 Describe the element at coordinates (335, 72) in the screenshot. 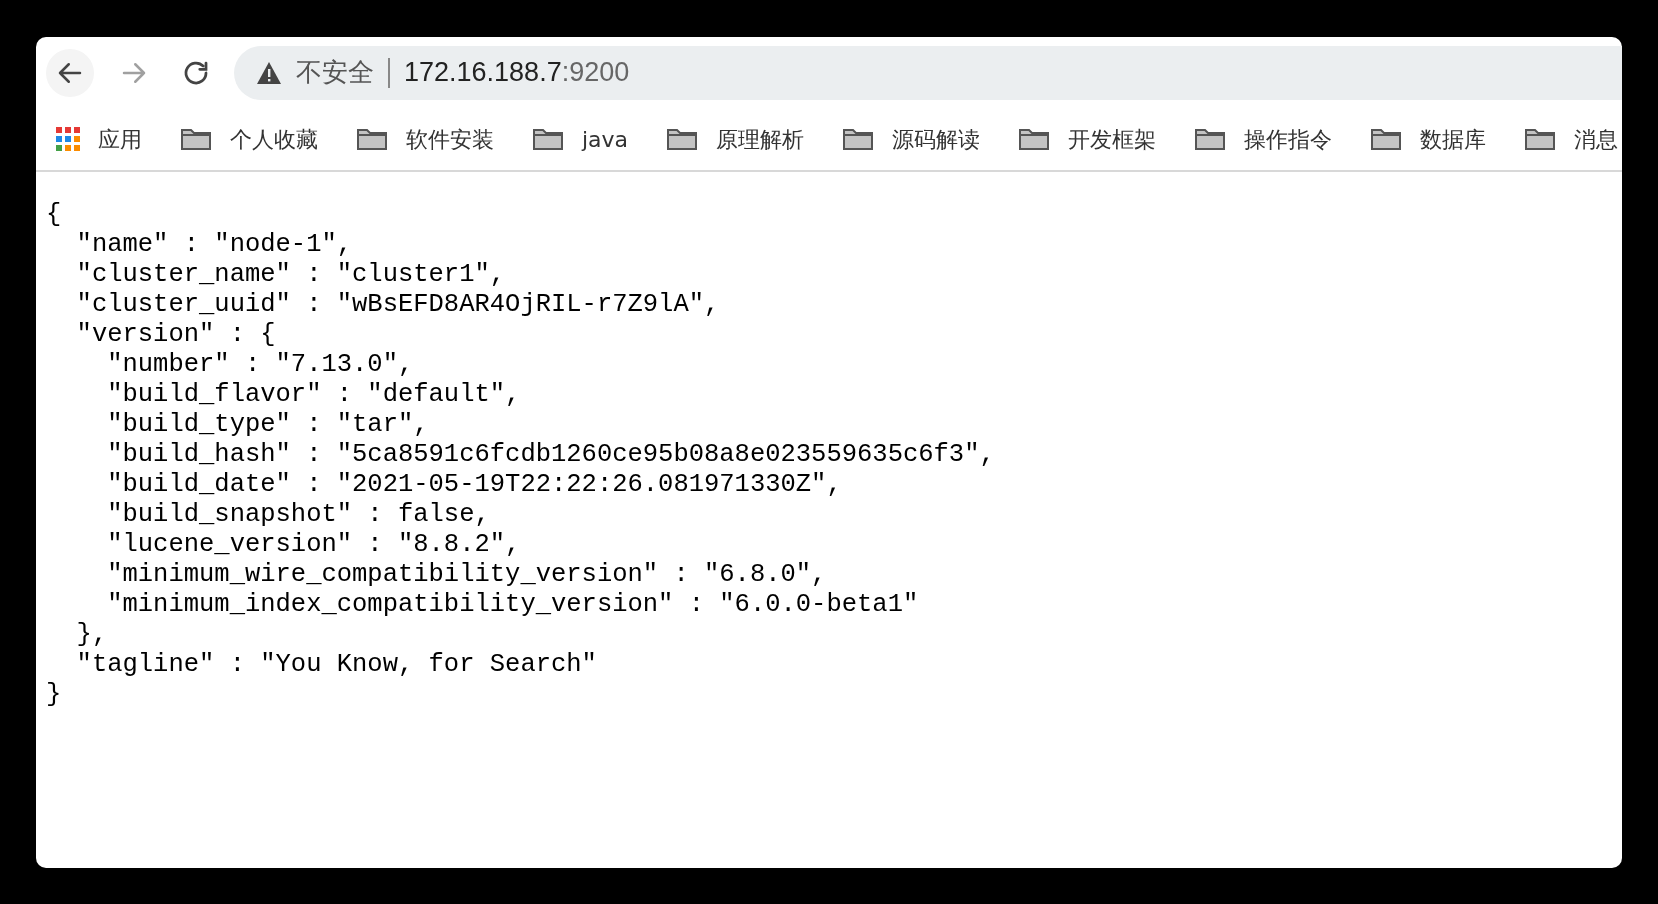

I see `security-label: 不安全` at that location.